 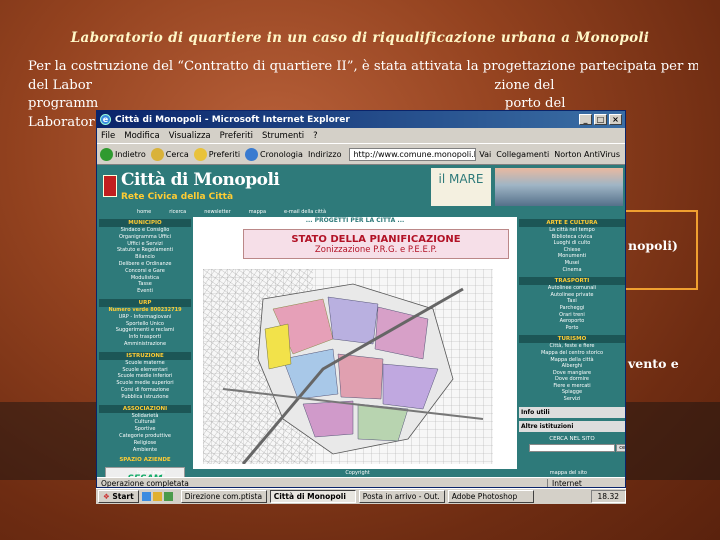 What do you see at coordinates (144, 213) in the screenshot?
I see `nav-home: home` at bounding box center [144, 213].